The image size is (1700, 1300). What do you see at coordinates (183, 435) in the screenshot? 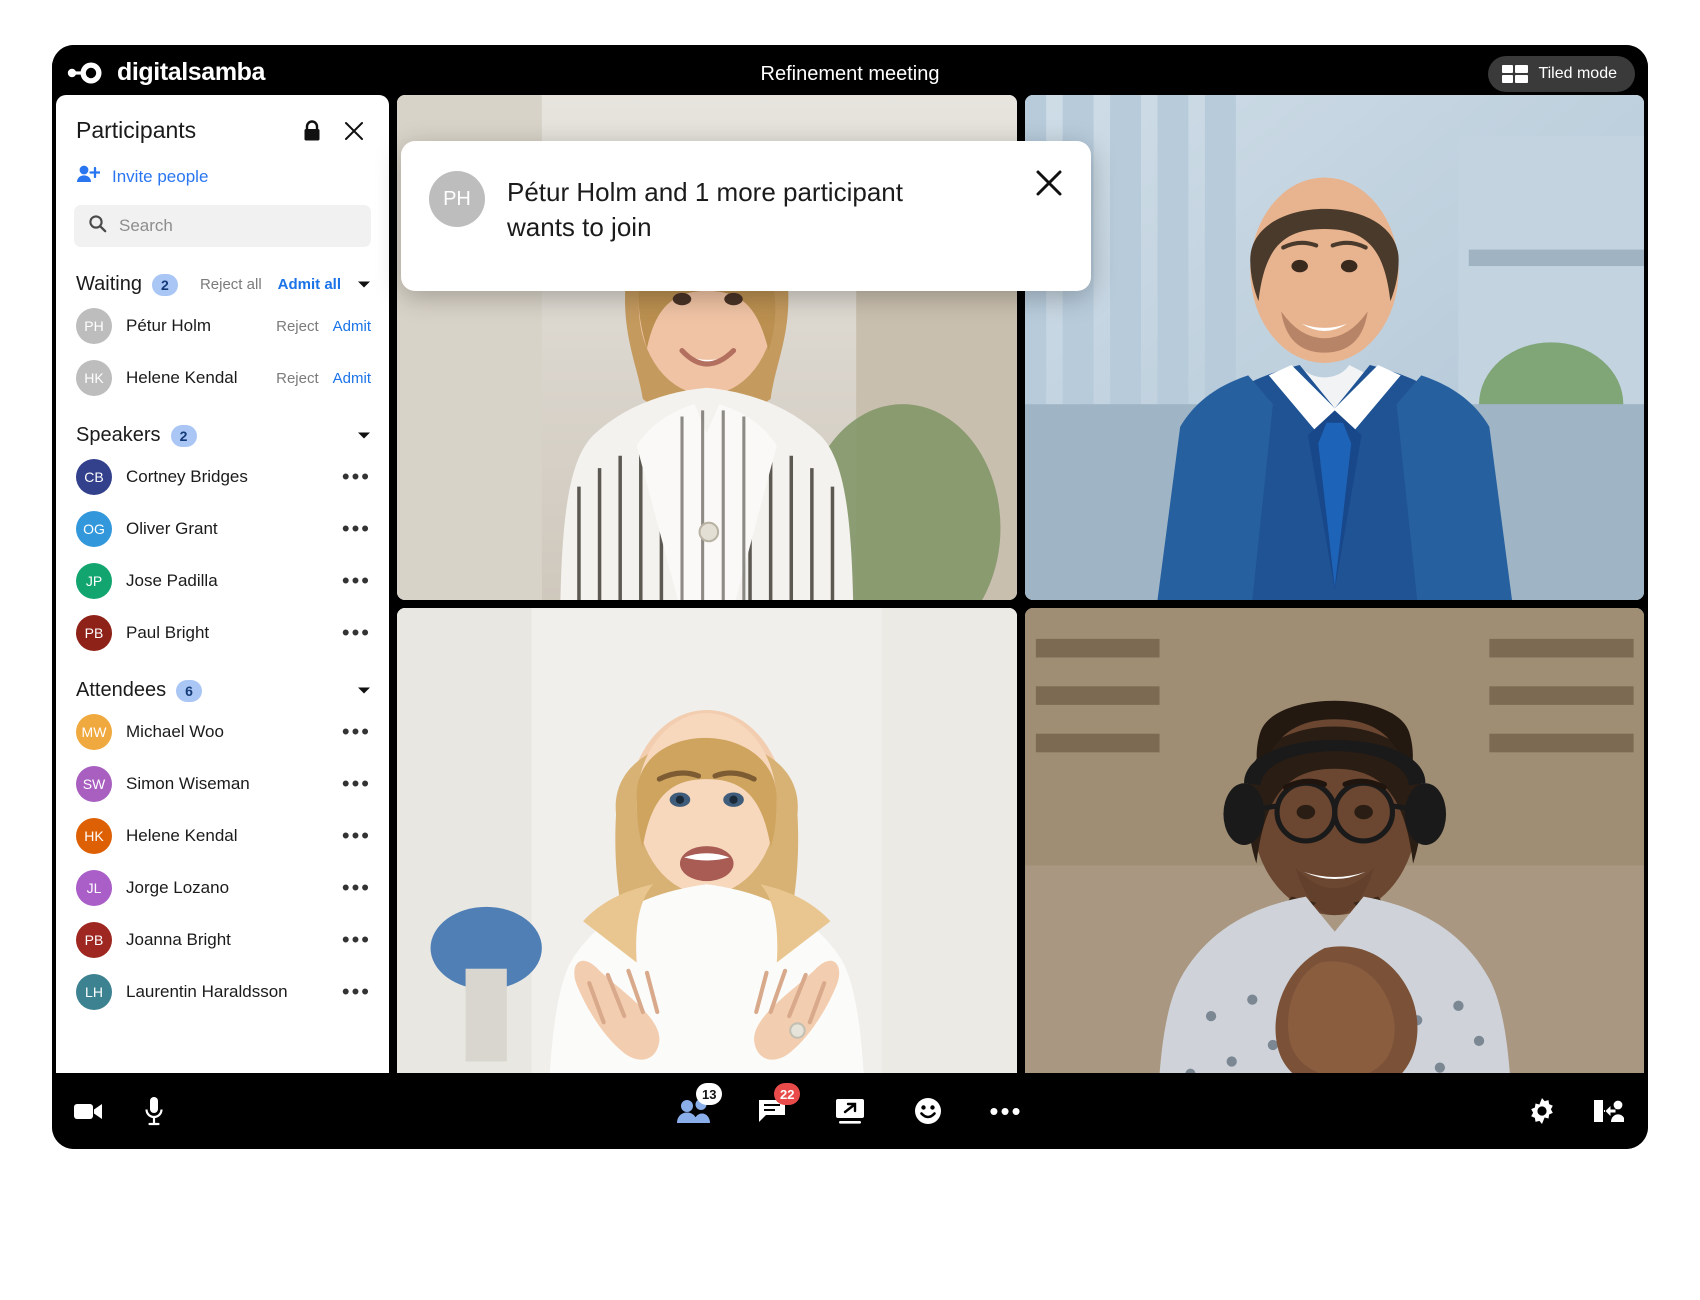
I see `section-count-speakers: 2` at bounding box center [183, 435].